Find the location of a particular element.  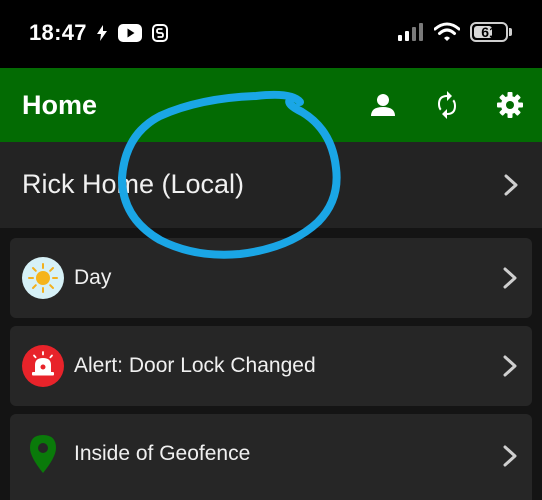

battery-body: 61 is located at coordinates (489, 32).